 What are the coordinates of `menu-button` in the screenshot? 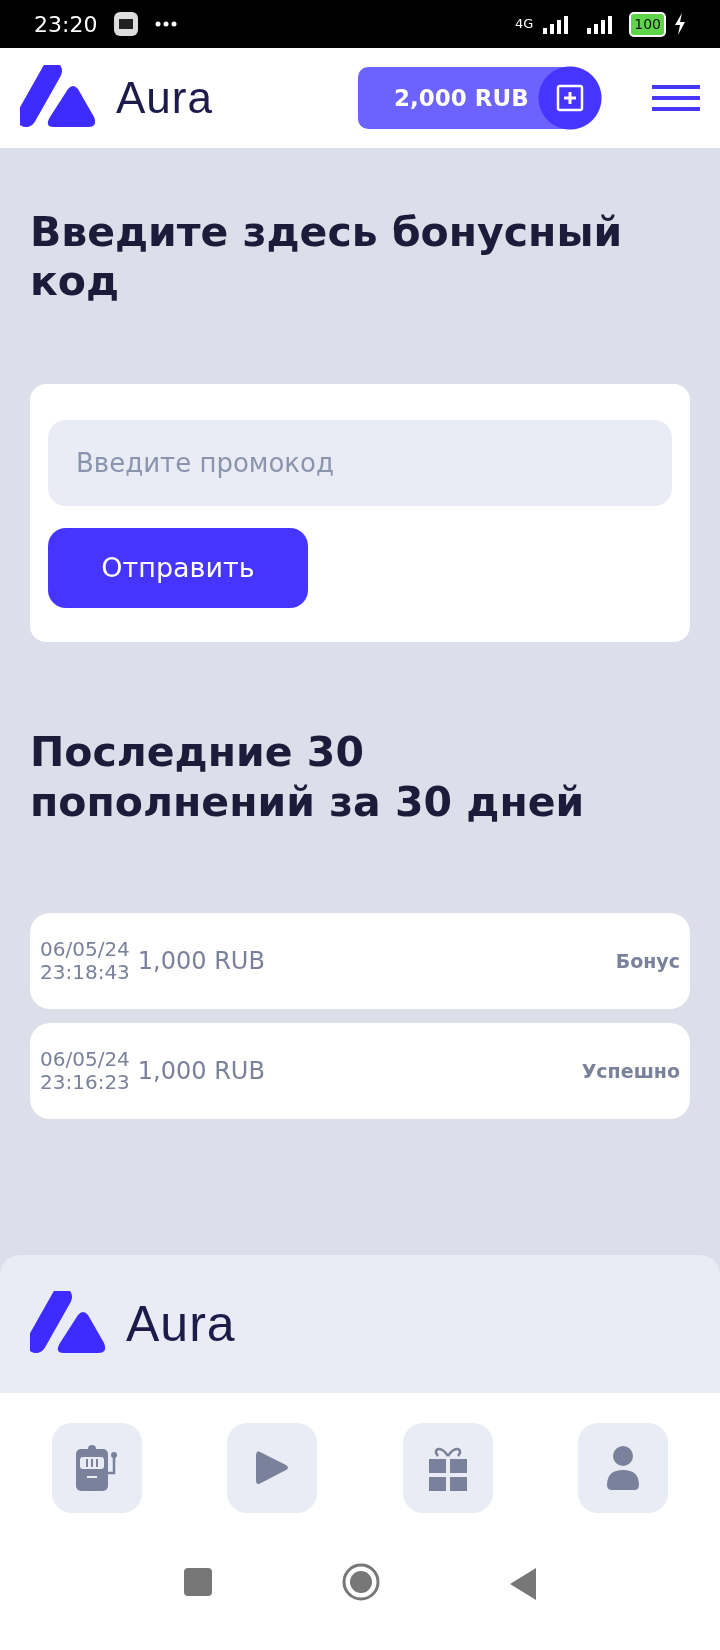 It's located at (676, 98).